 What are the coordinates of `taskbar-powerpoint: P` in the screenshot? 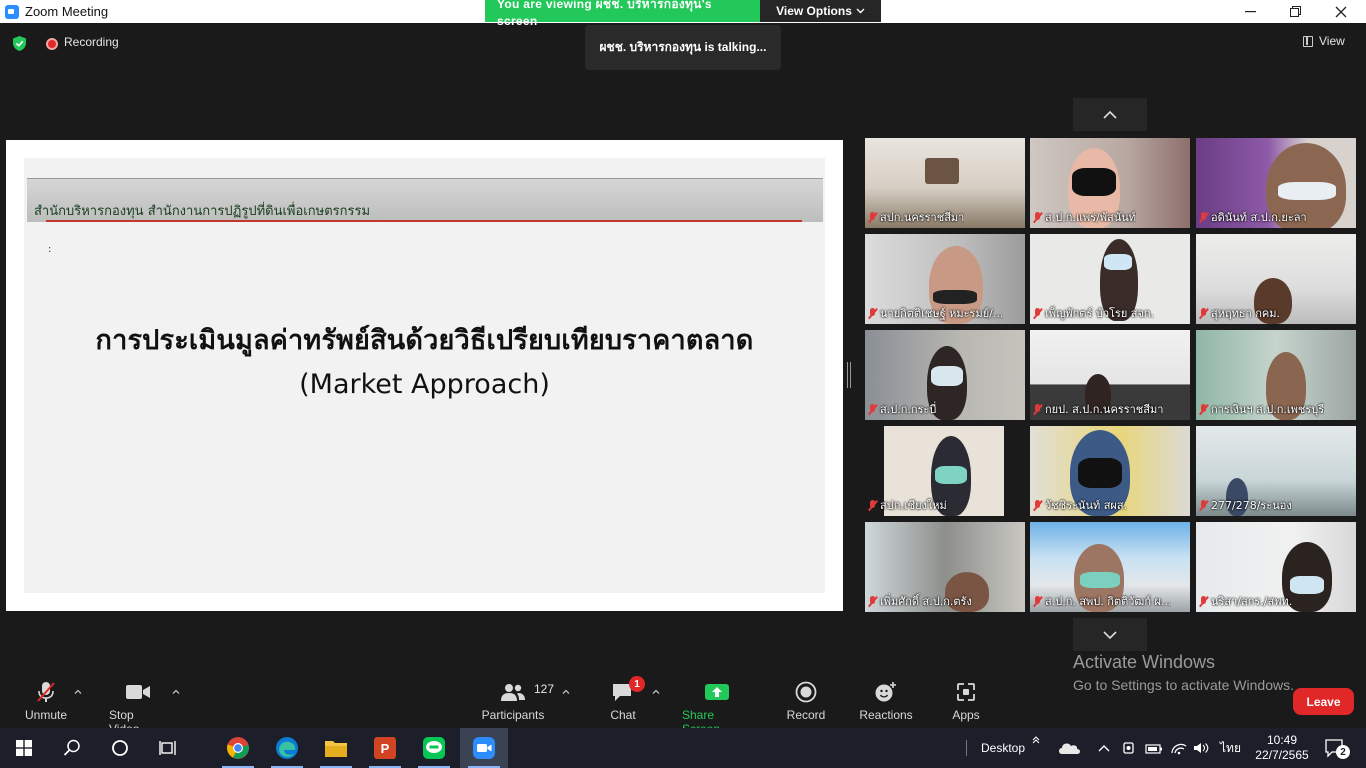 It's located at (385, 748).